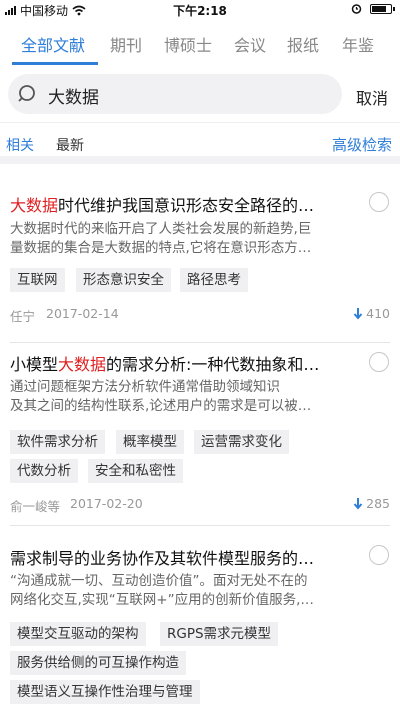 This screenshot has width=400, height=713. What do you see at coordinates (135, 471) in the screenshot?
I see `keyword-tag: 安全和私密性` at bounding box center [135, 471].